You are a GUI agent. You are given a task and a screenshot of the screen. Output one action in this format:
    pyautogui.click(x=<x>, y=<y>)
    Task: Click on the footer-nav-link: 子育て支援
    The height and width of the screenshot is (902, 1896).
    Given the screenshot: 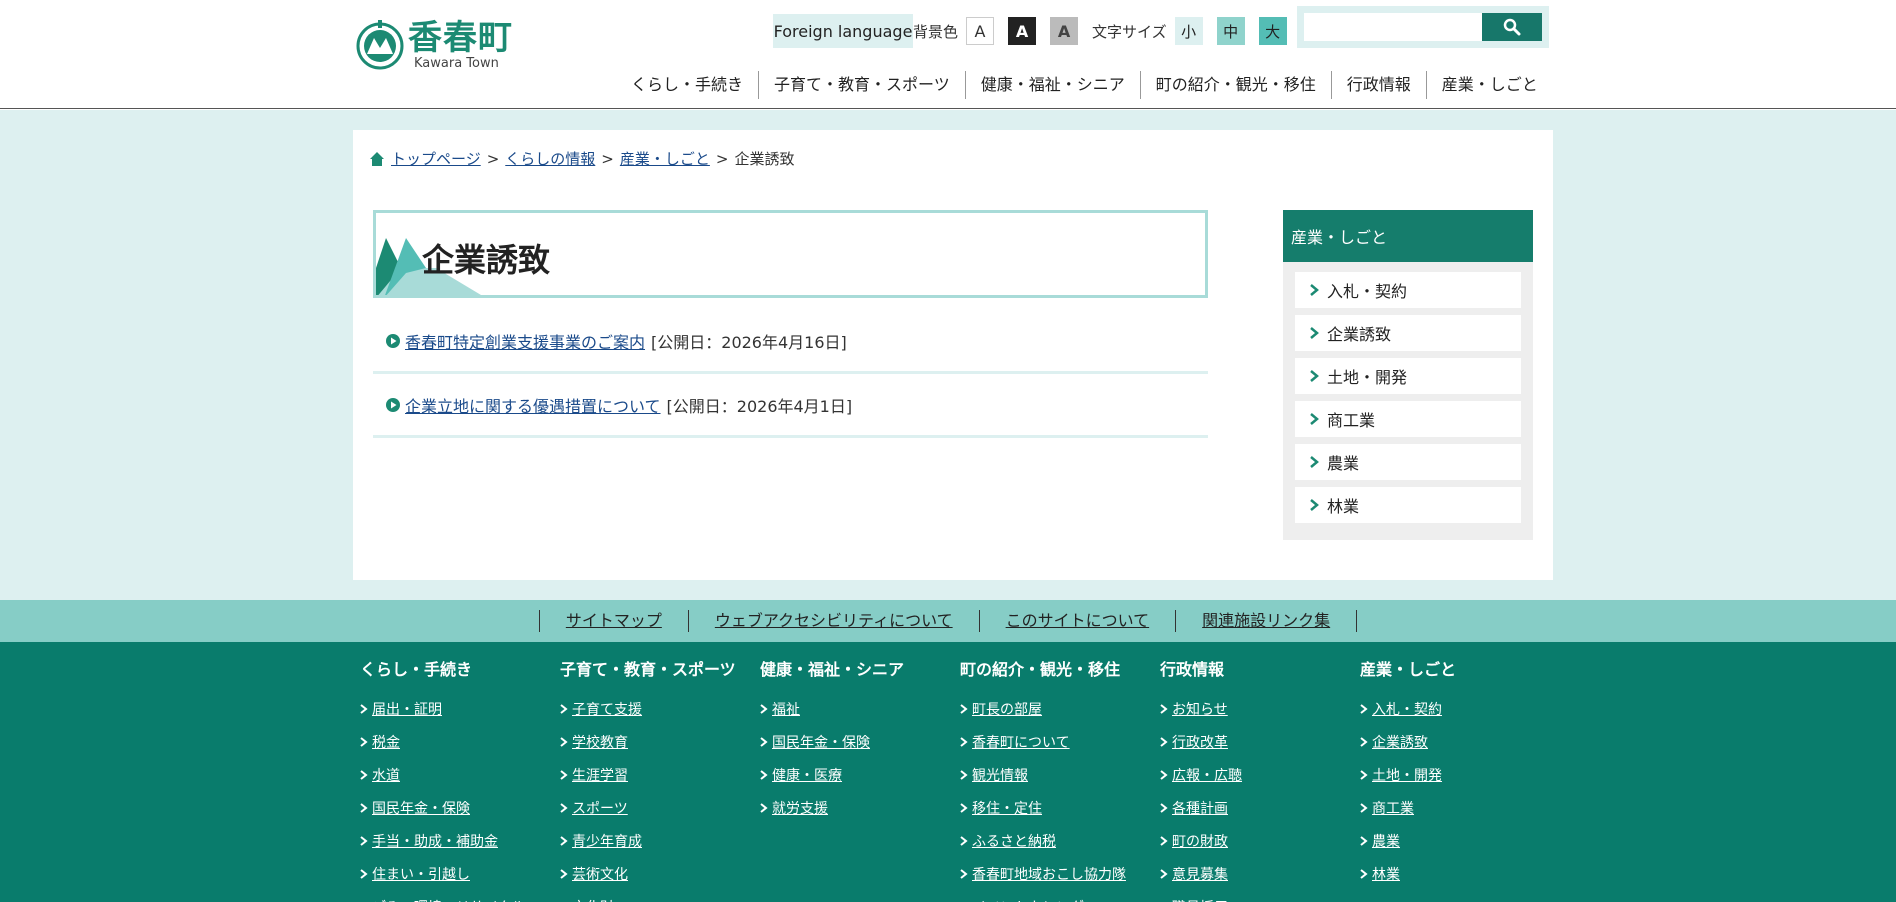 What is the action you would take?
    pyautogui.click(x=660, y=708)
    